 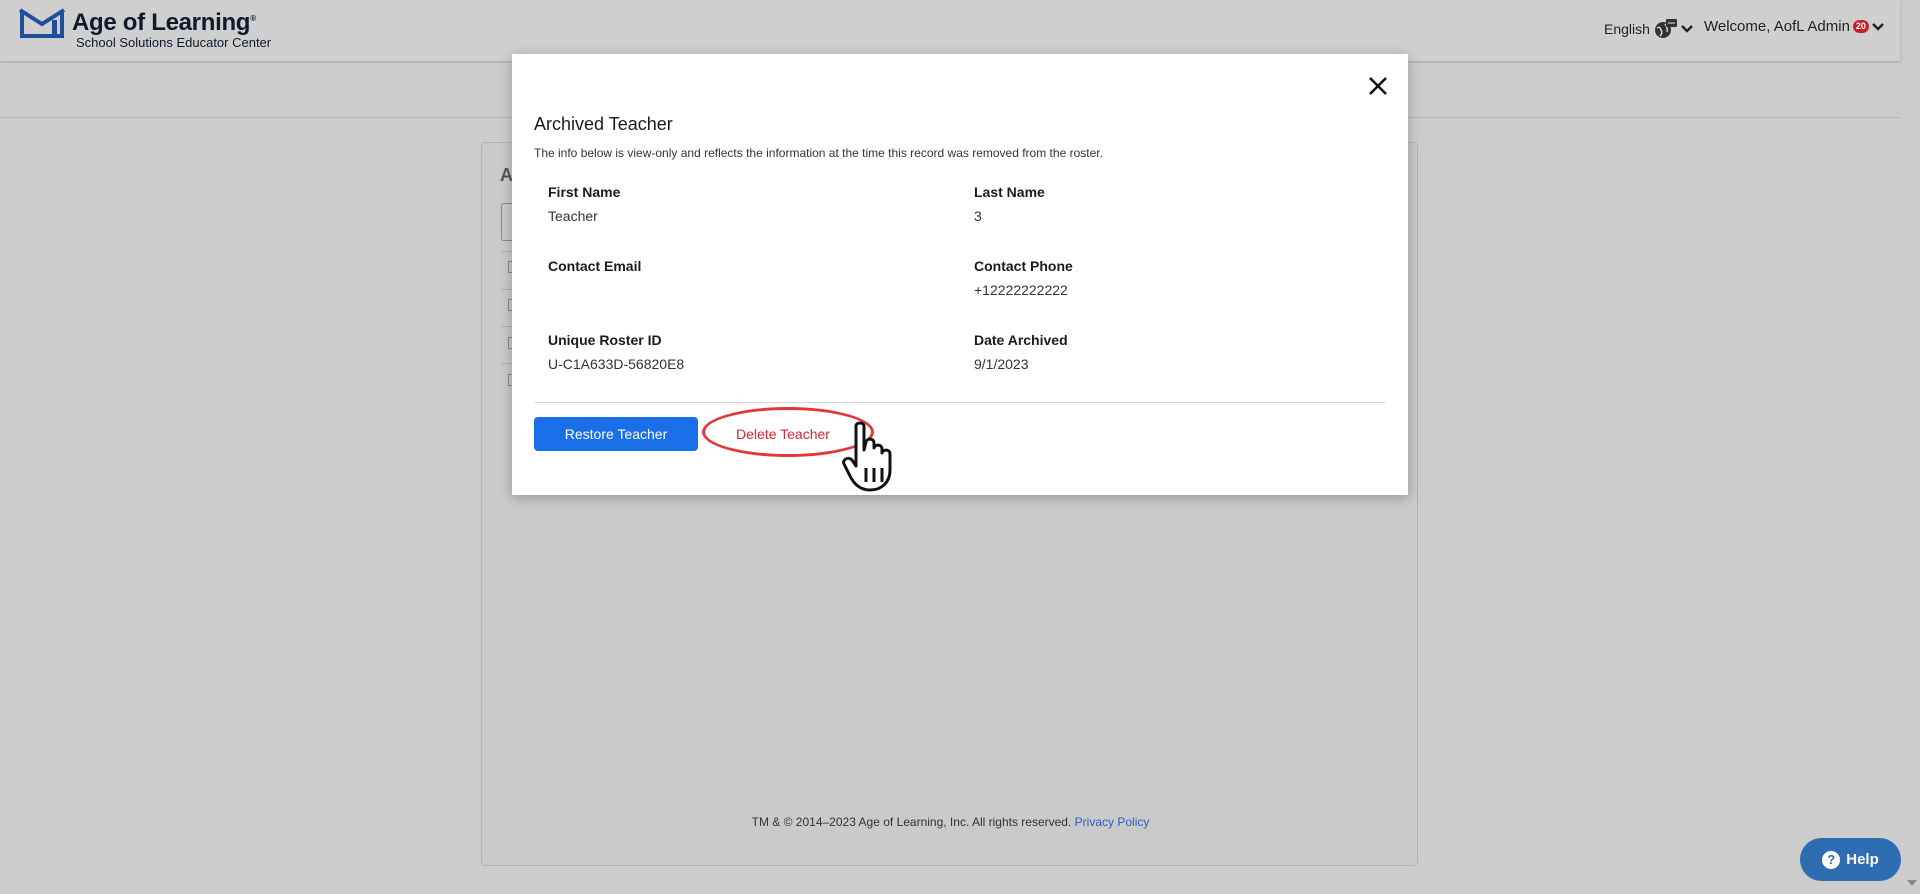 I want to click on language-label: English, so click(x=1627, y=29).